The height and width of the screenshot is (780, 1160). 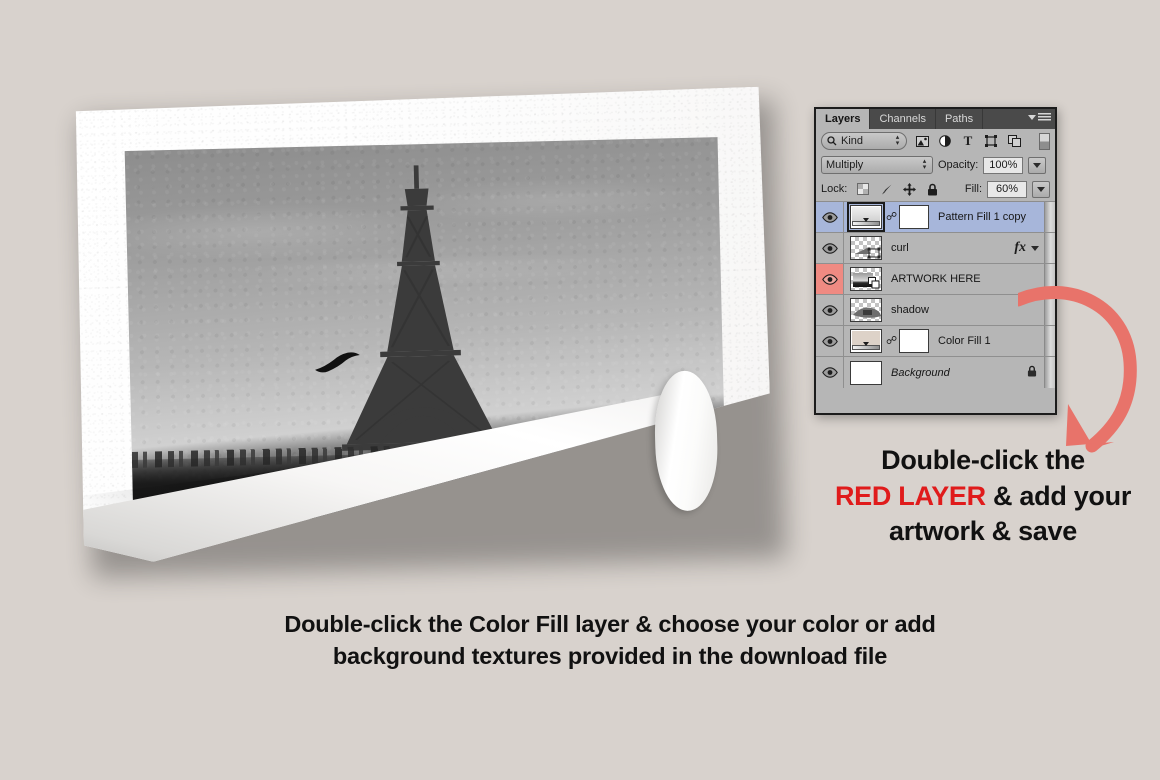 What do you see at coordinates (868, 253) in the screenshot?
I see `curl-shape-icon` at bounding box center [868, 253].